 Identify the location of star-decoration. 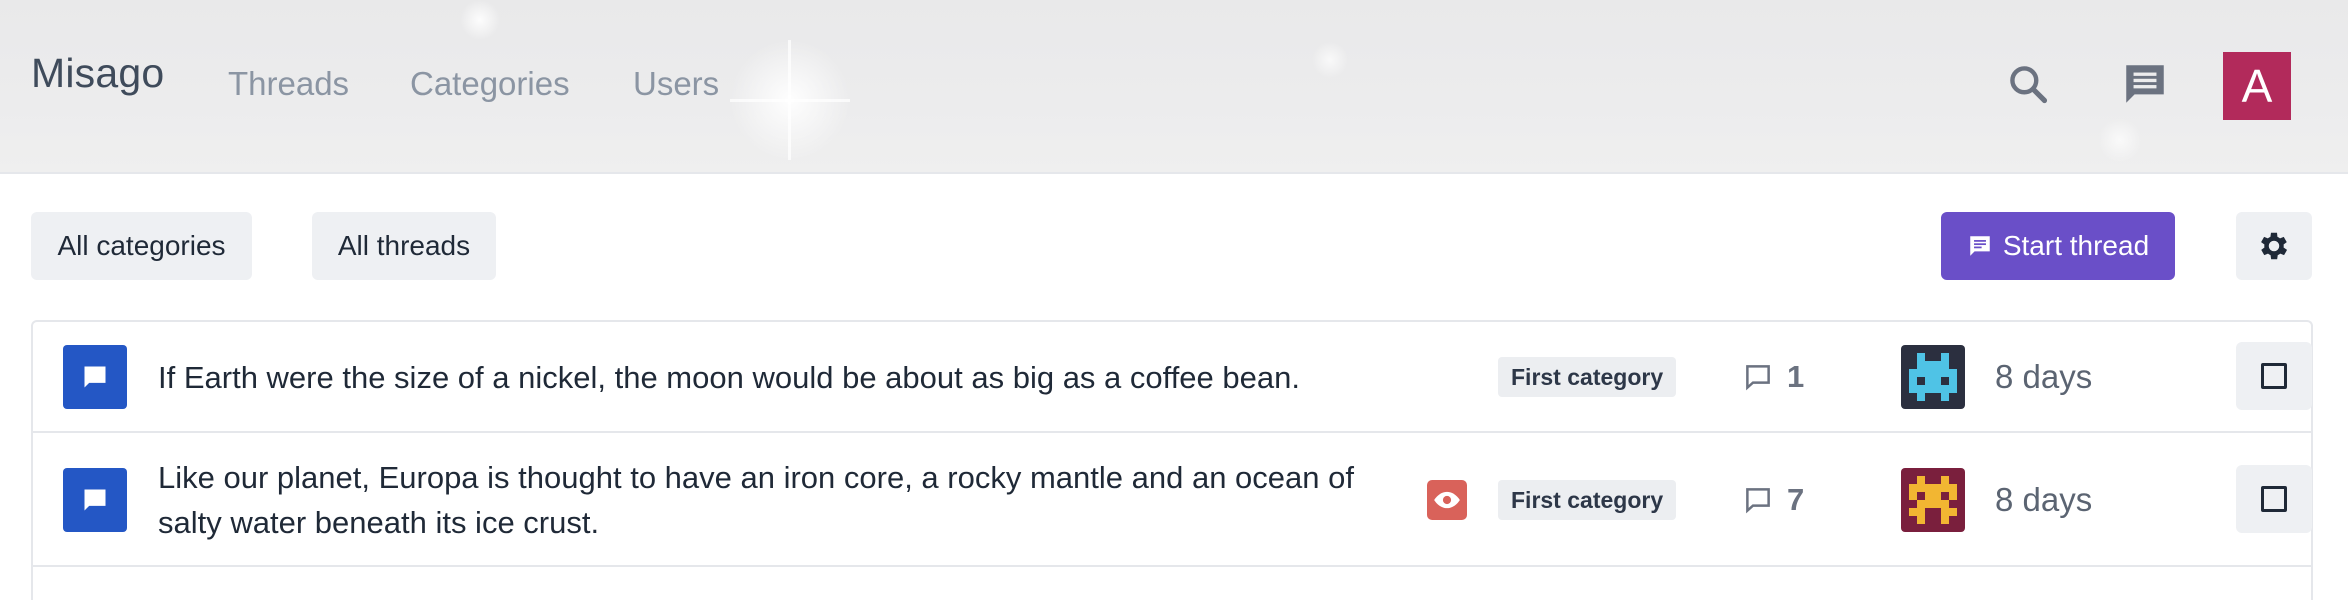
(790, 100).